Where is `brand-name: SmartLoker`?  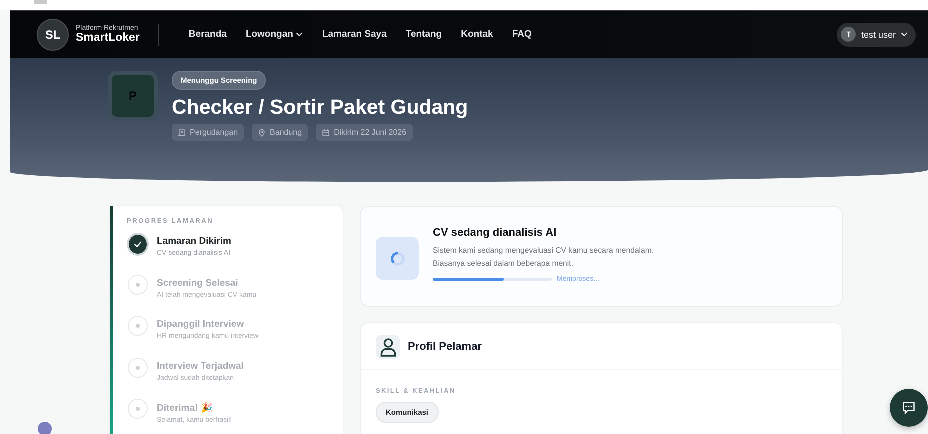 brand-name: SmartLoker is located at coordinates (108, 38).